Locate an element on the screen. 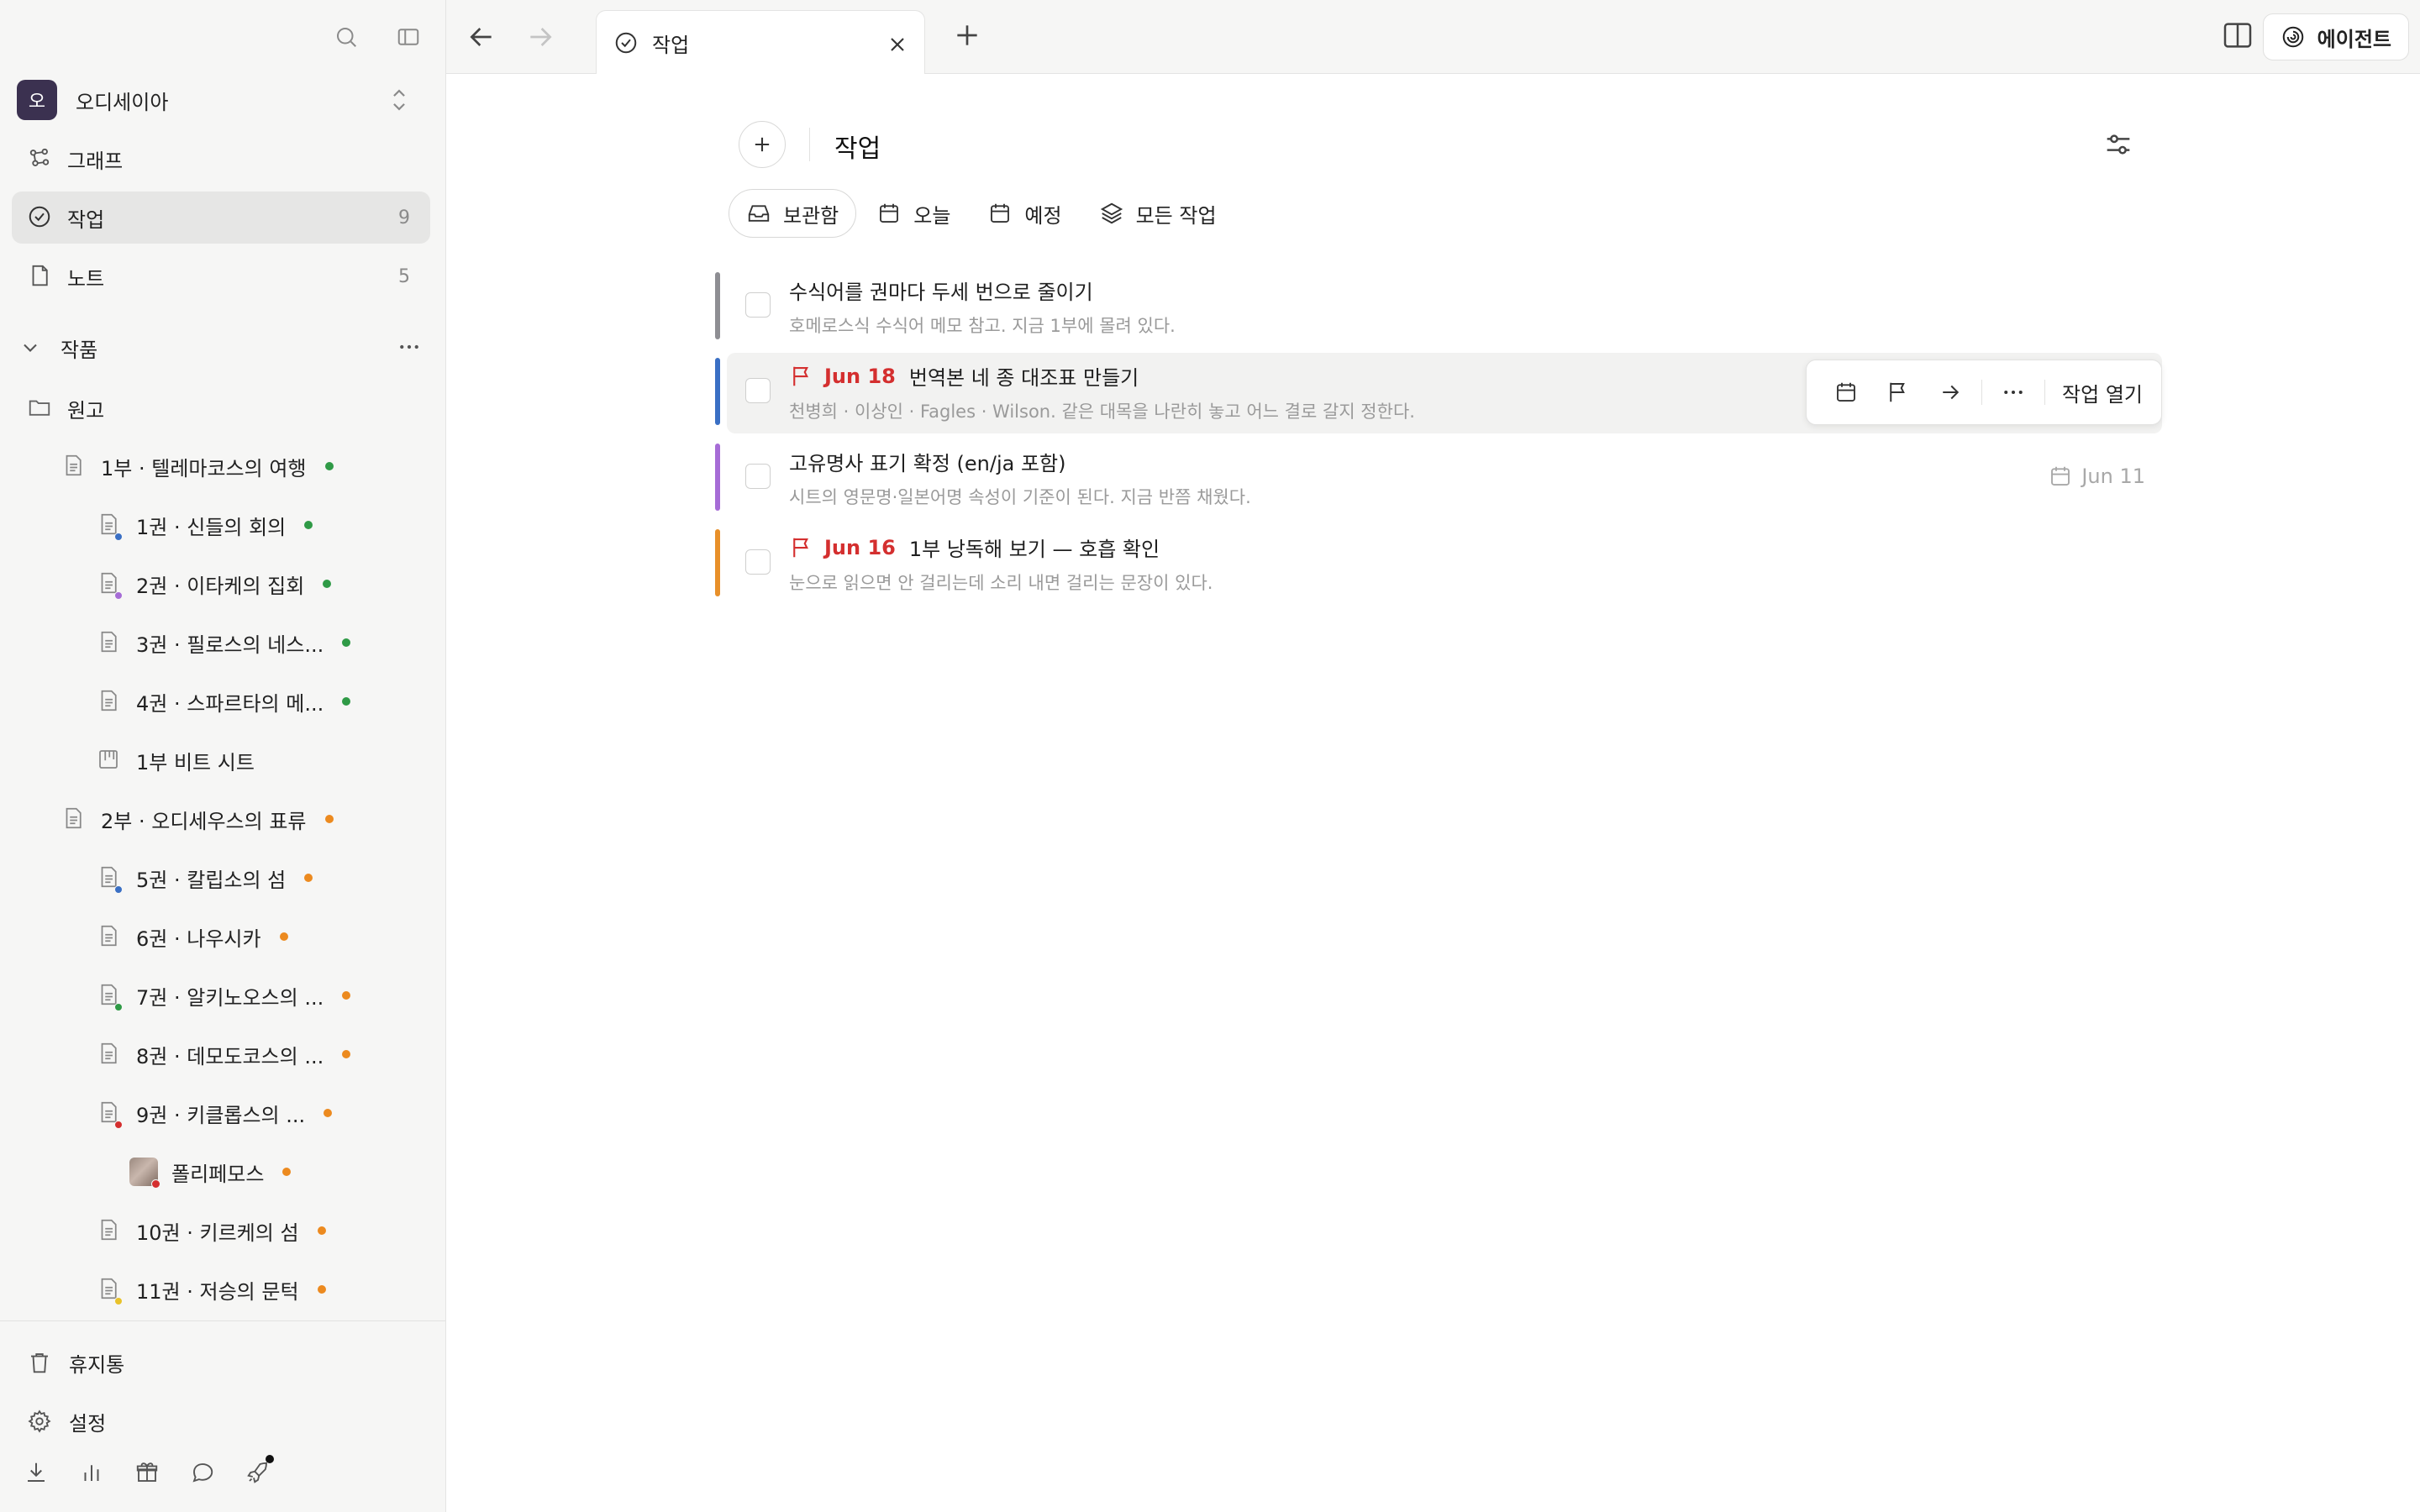 This screenshot has height=1512, width=2420. tree-item-label: 11권 · 저승의 문턱 is located at coordinates (218, 1291).